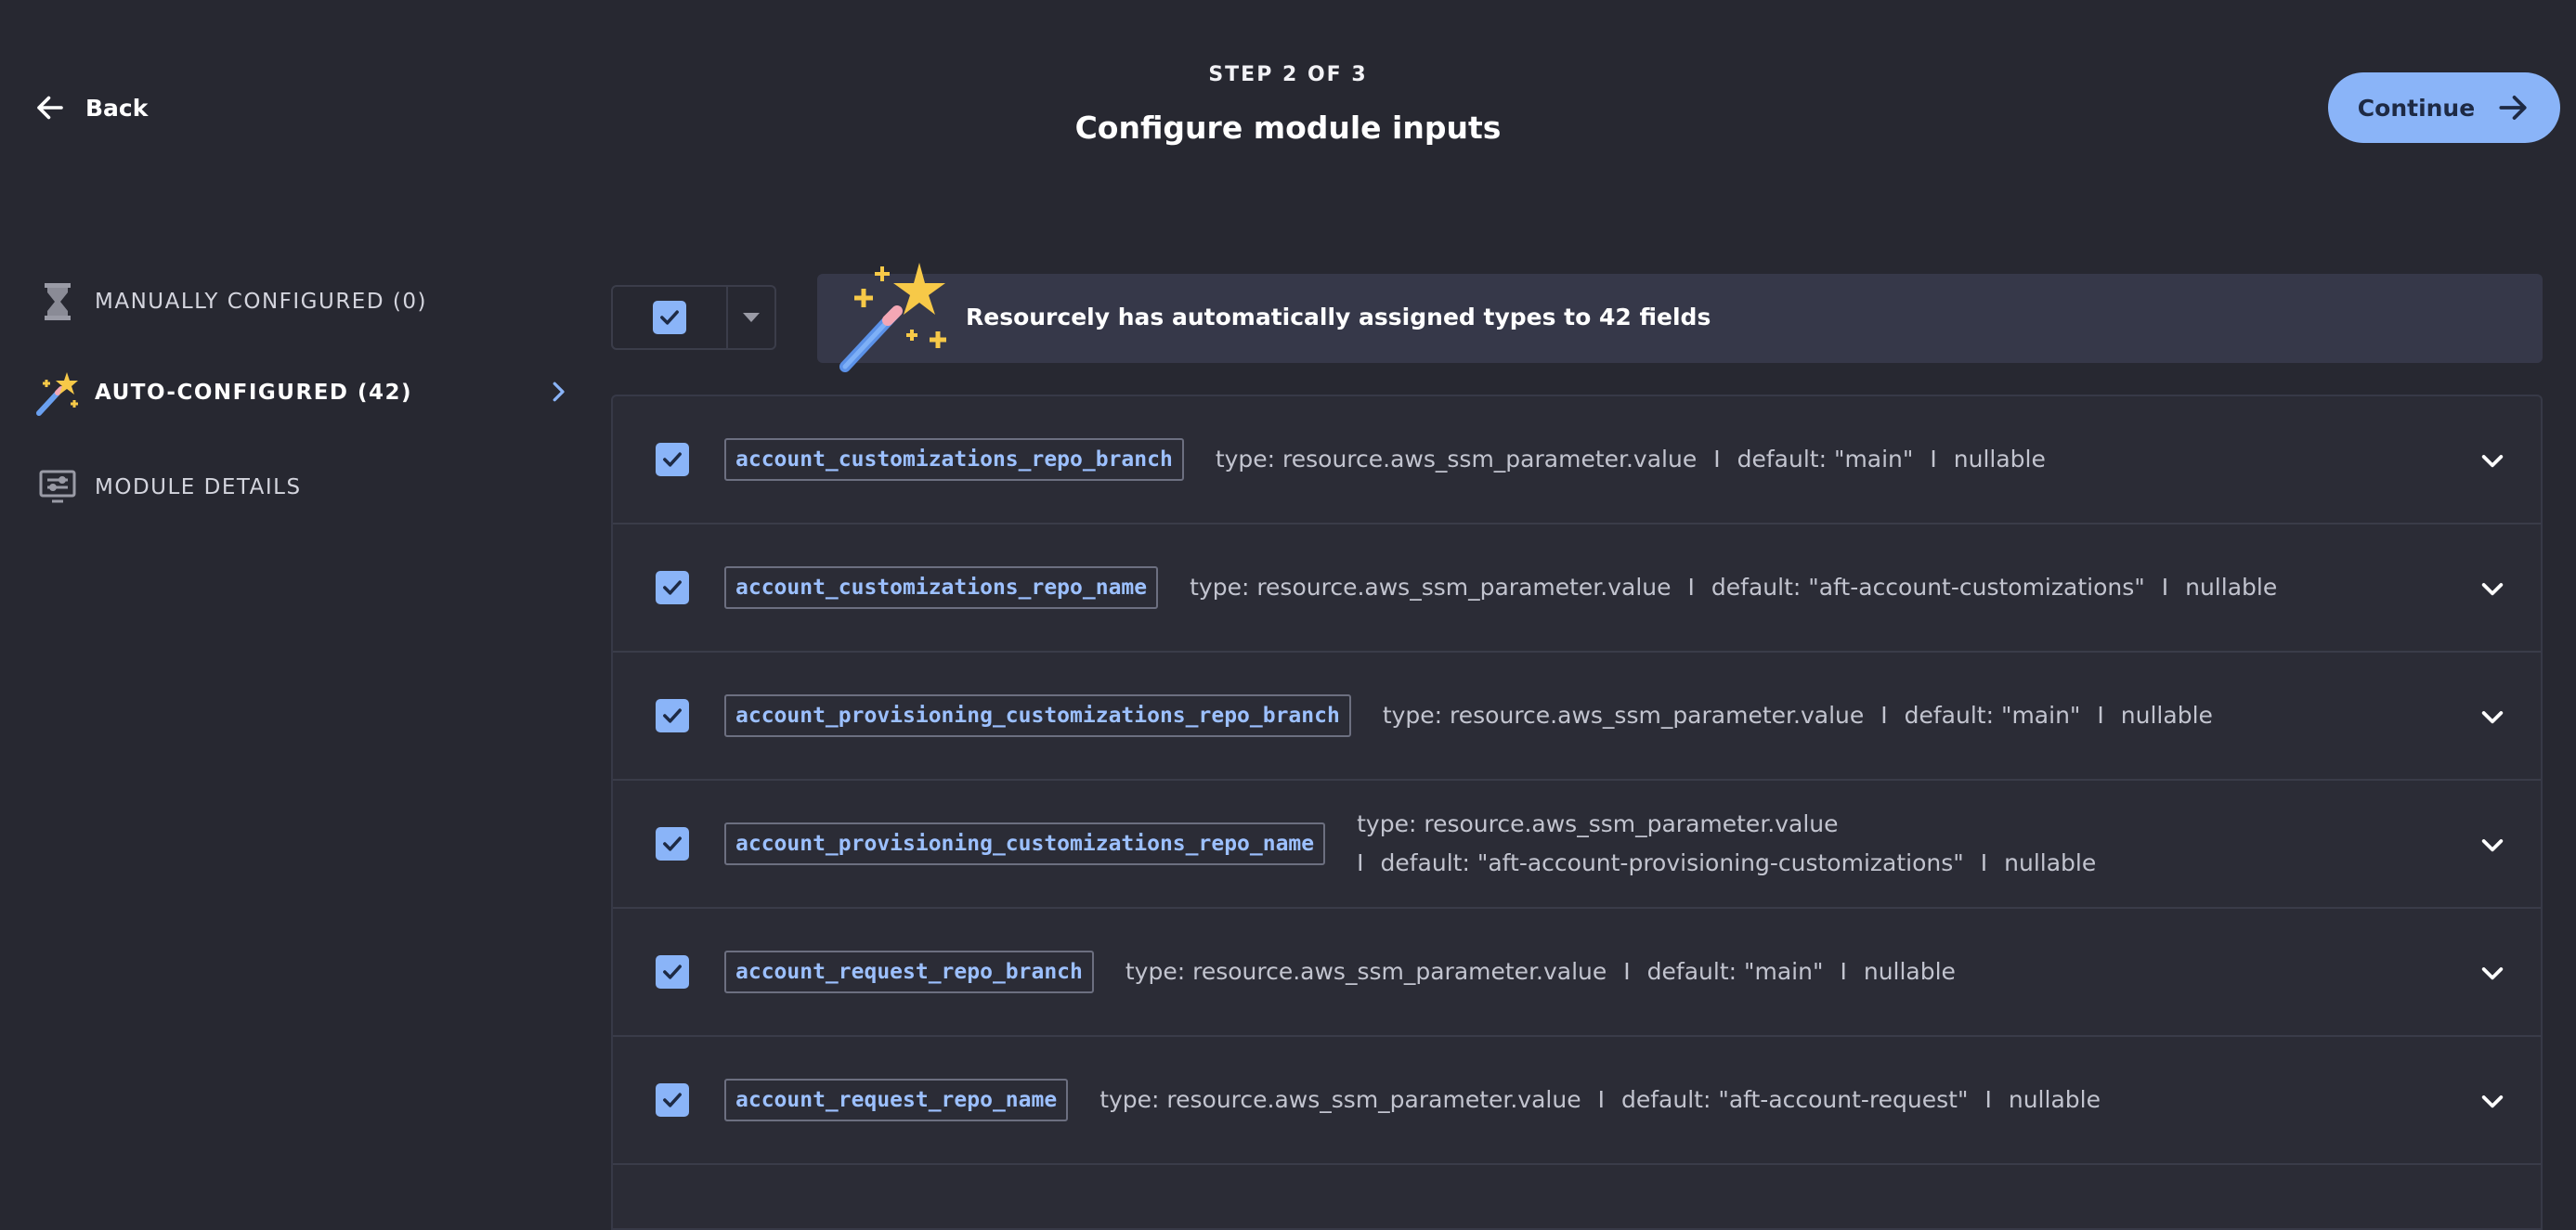  Describe the element at coordinates (1288, 128) in the screenshot. I see `page-title: Configure module inputs` at that location.